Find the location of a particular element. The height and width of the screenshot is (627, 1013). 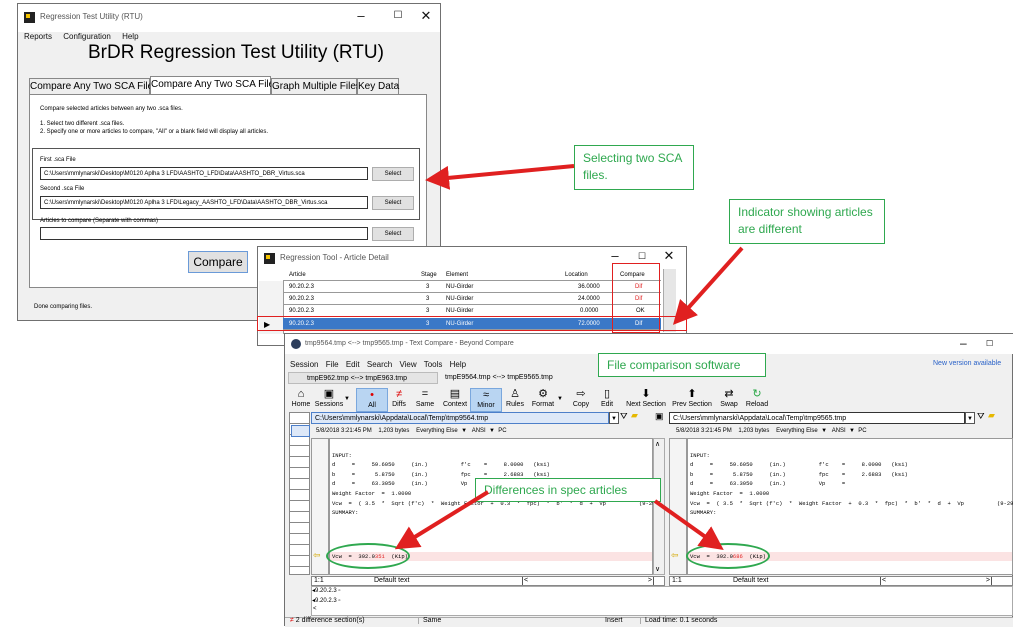

arrow-to-compare-column is located at coordinates (708, 285).